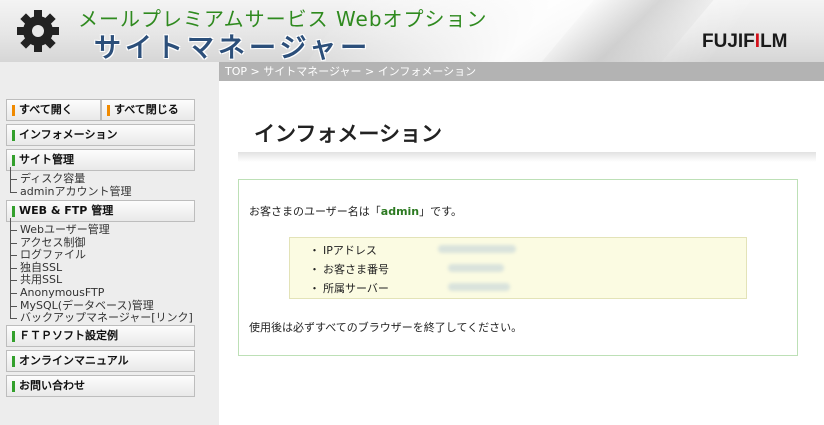 The image size is (824, 425). I want to click on welcome-prefix: お客さまのユーザー名は「, so click(315, 211).